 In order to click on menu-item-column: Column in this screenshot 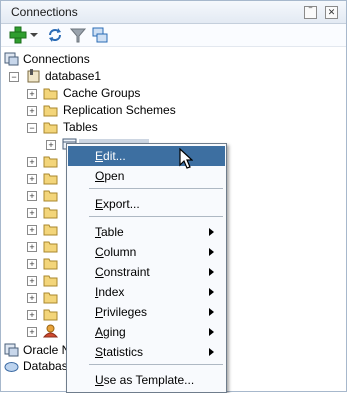, I will do `click(146, 252)`.